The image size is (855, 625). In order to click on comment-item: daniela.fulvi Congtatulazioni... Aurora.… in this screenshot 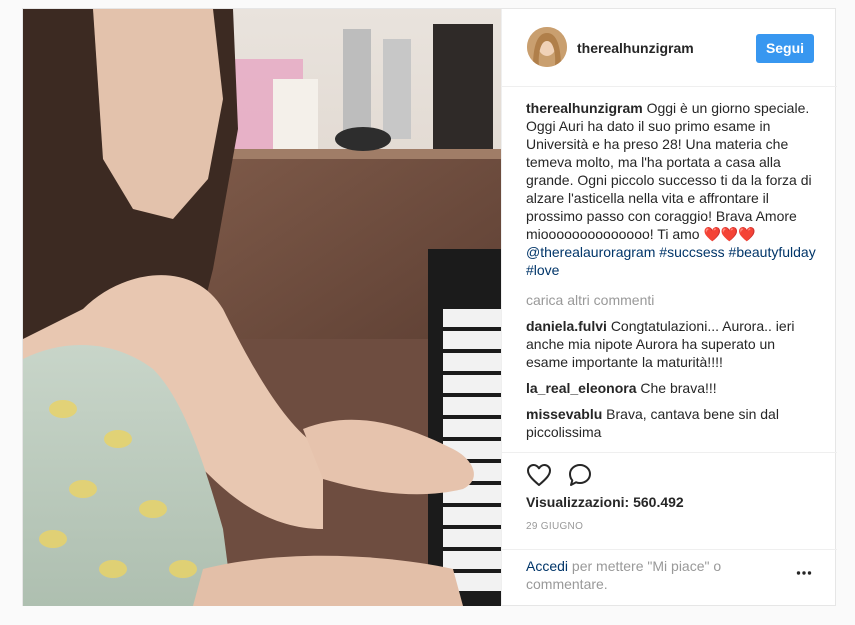, I will do `click(672, 344)`.